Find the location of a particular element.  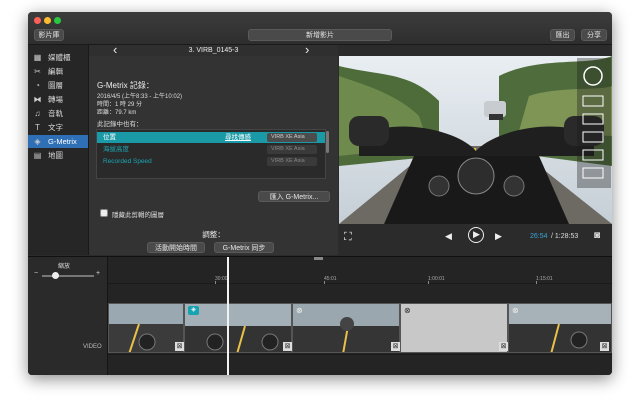

clip-nav-bar: ‹ 3. VIRB_0145-3 › is located at coordinates (213, 49).